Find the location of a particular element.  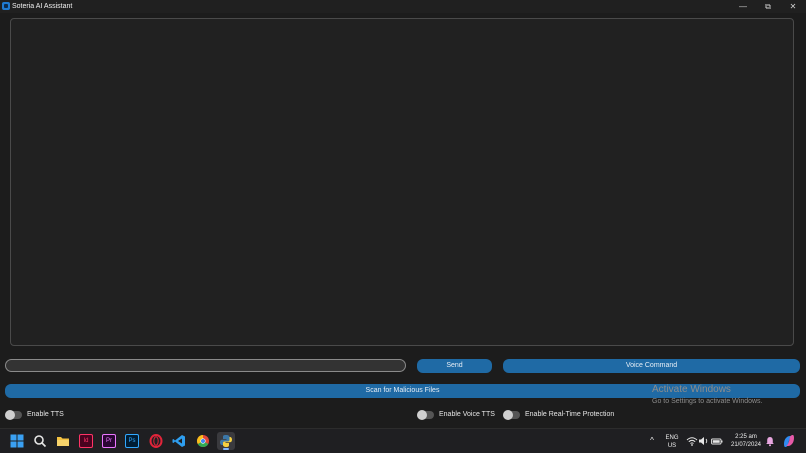

opera-icon is located at coordinates (156, 441).